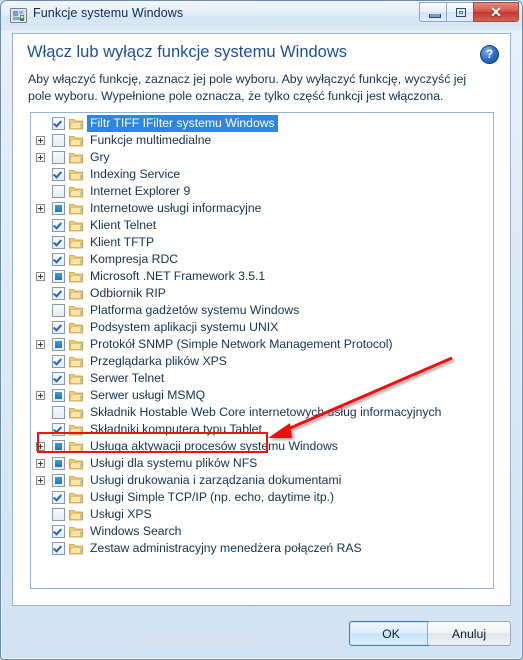  What do you see at coordinates (460, 12) in the screenshot?
I see `maximize-restore-button` at bounding box center [460, 12].